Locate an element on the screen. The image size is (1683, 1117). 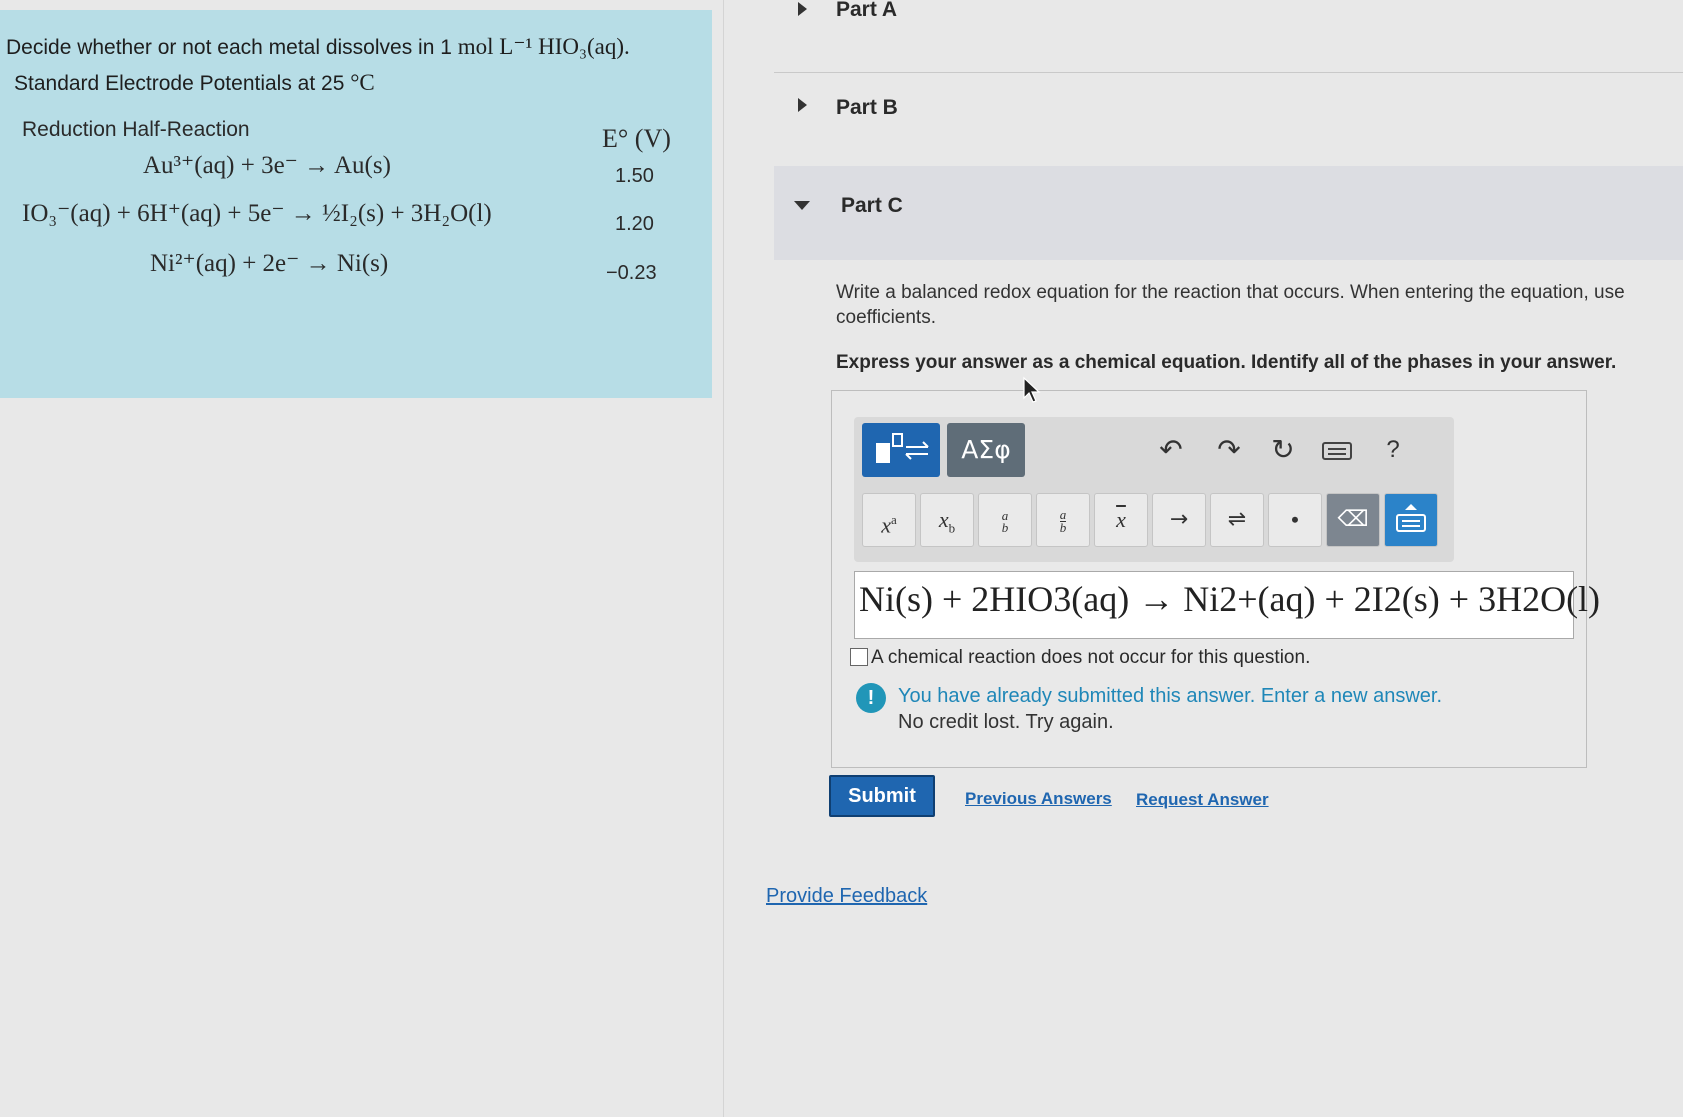
undo-icon: ↶ is located at coordinates (1171, 450).